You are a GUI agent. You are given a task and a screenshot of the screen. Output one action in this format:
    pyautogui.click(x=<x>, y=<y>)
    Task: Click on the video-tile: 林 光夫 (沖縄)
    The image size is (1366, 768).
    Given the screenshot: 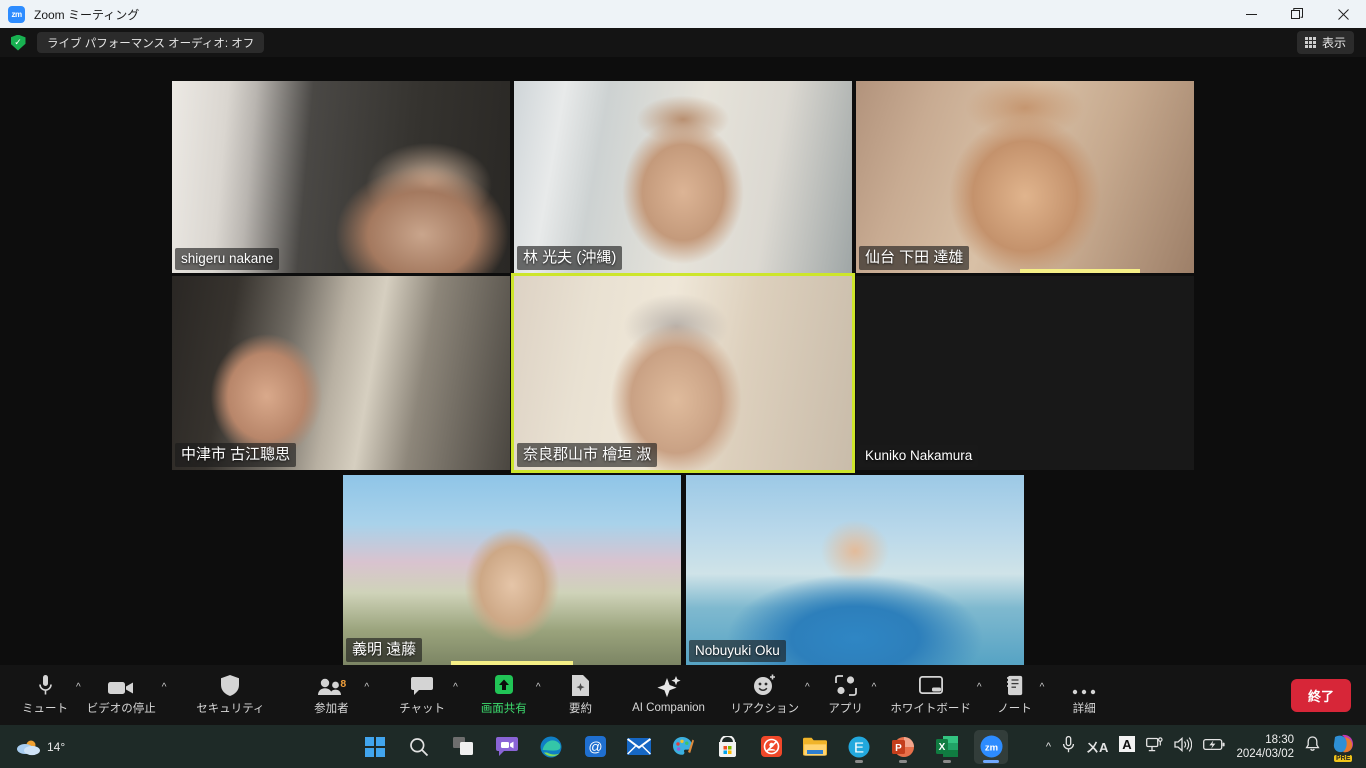 What is the action you would take?
    pyautogui.click(x=683, y=177)
    